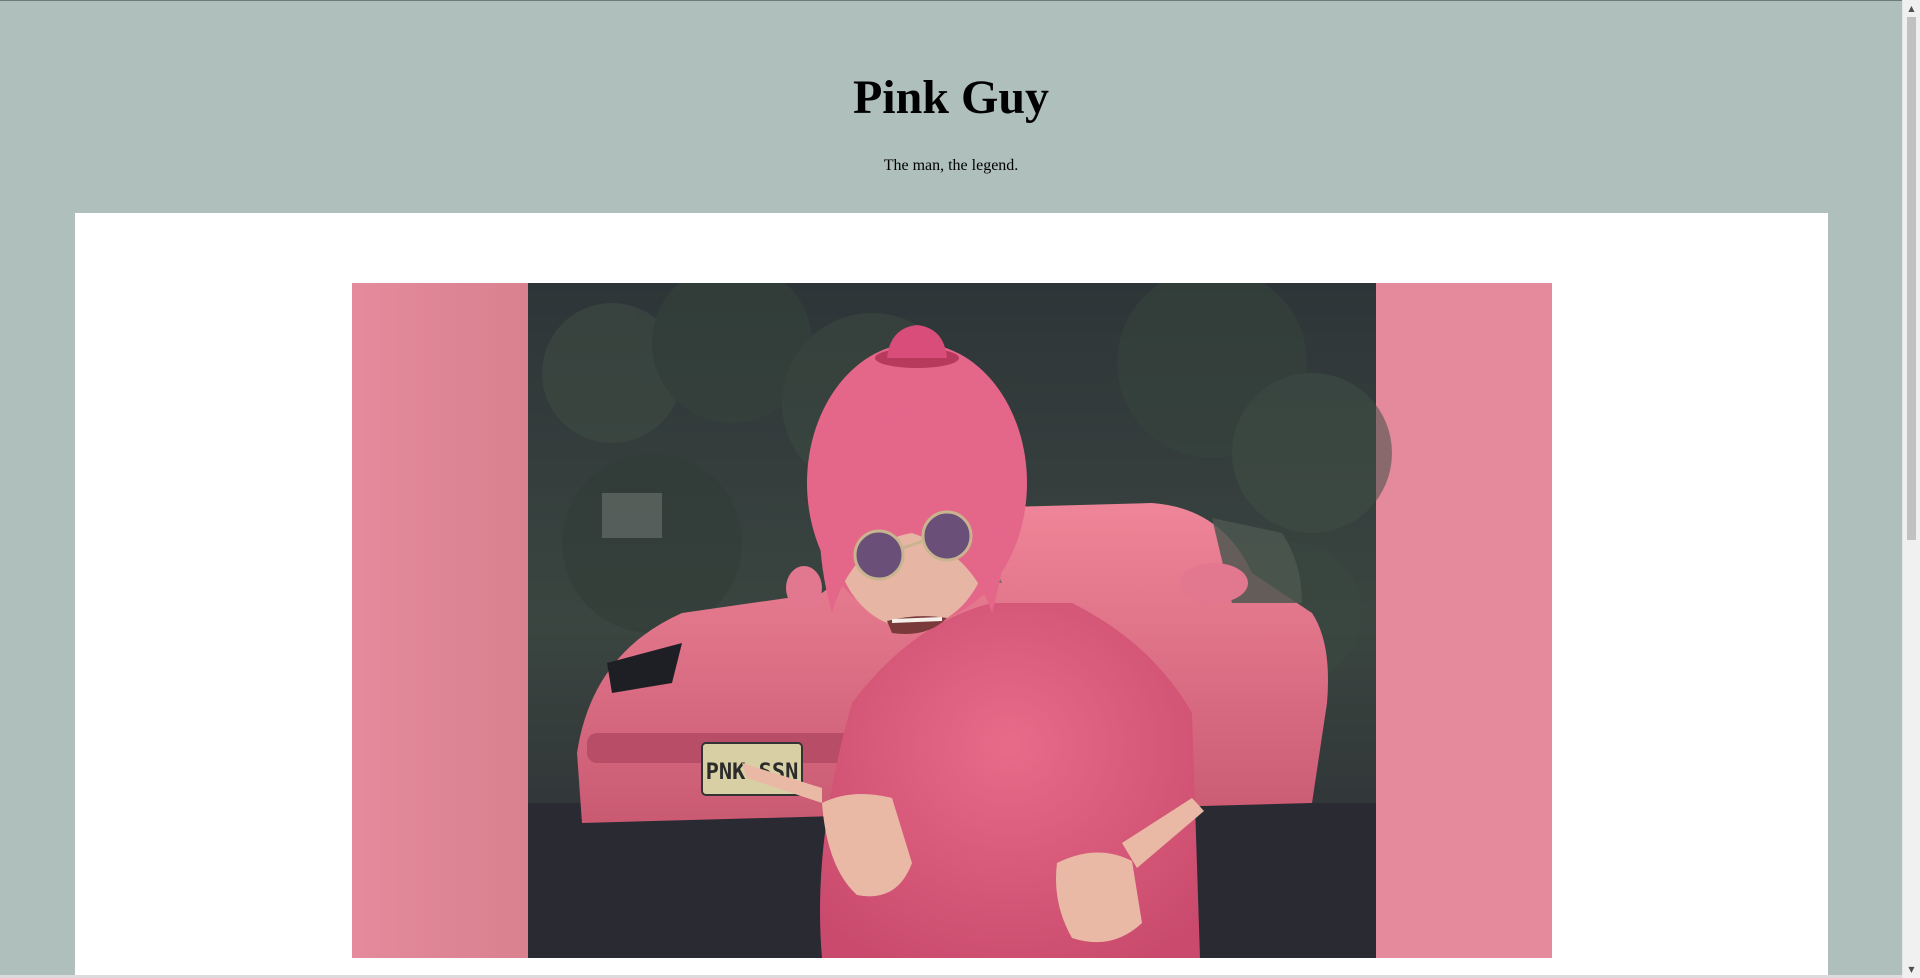 Image resolution: width=1920 pixels, height=978 pixels. Describe the element at coordinates (951, 97) in the screenshot. I see `page-title: Pink Guy` at that location.